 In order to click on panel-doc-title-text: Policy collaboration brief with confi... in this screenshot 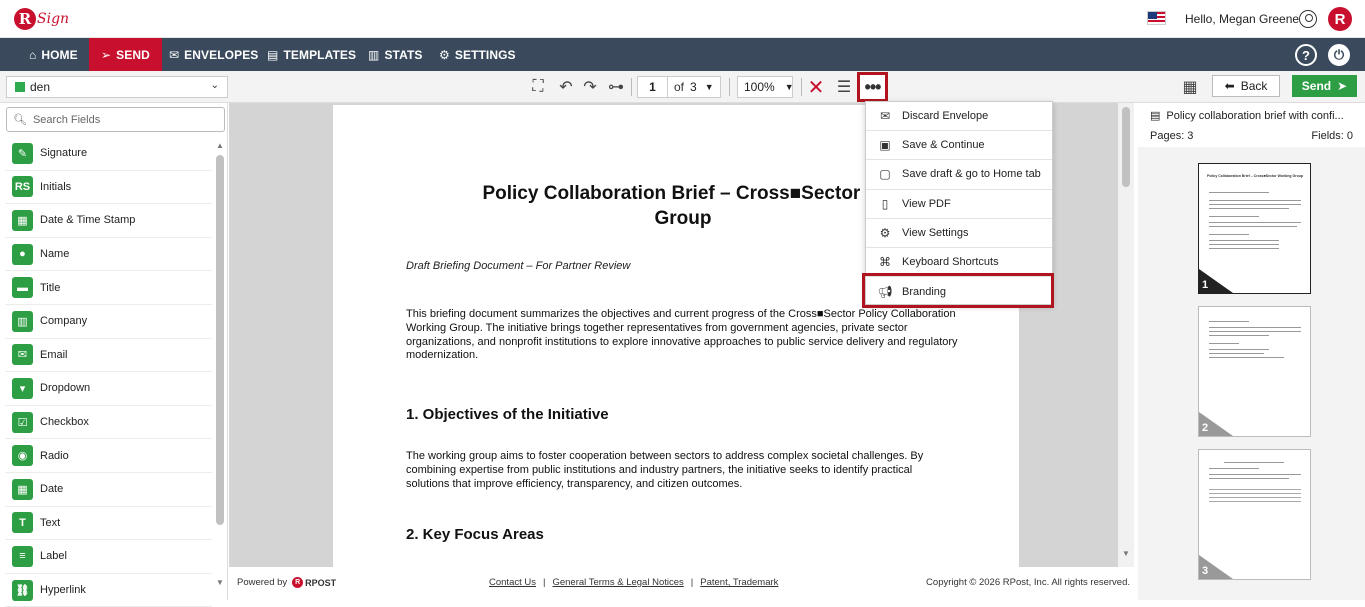, I will do `click(1255, 115)`.